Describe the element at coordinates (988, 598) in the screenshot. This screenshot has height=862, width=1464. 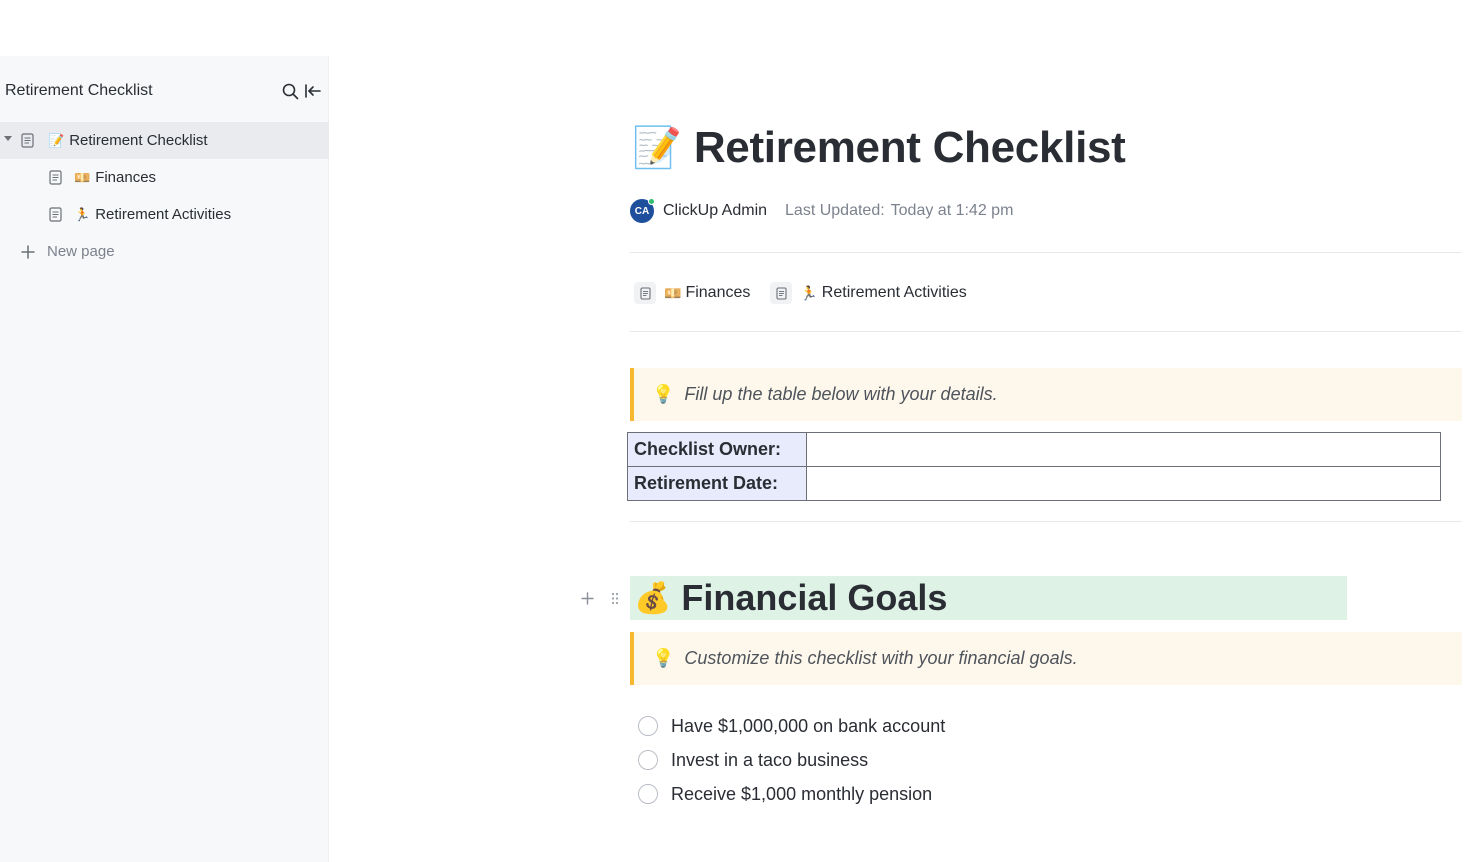
I see `section-heading-financial-goals: 💰 Financial Goals` at that location.